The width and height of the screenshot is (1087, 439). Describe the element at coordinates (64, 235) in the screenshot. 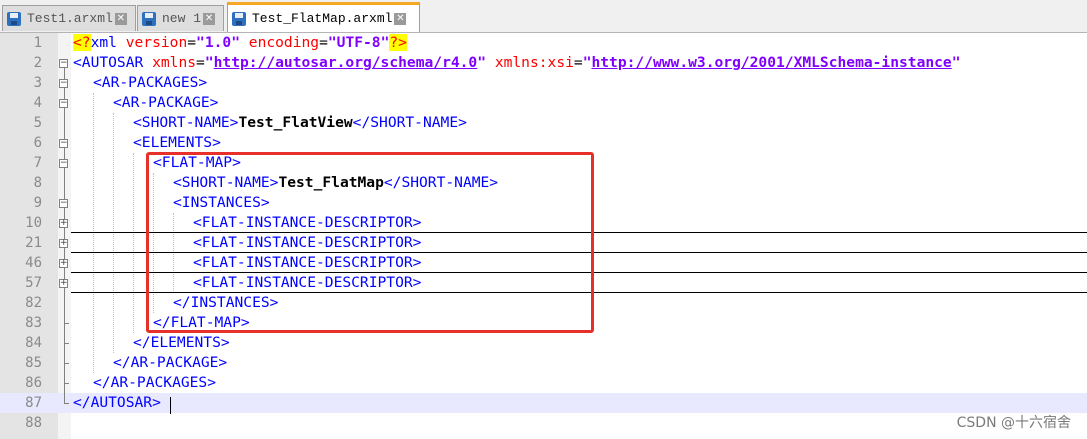

I see `fold-line` at that location.